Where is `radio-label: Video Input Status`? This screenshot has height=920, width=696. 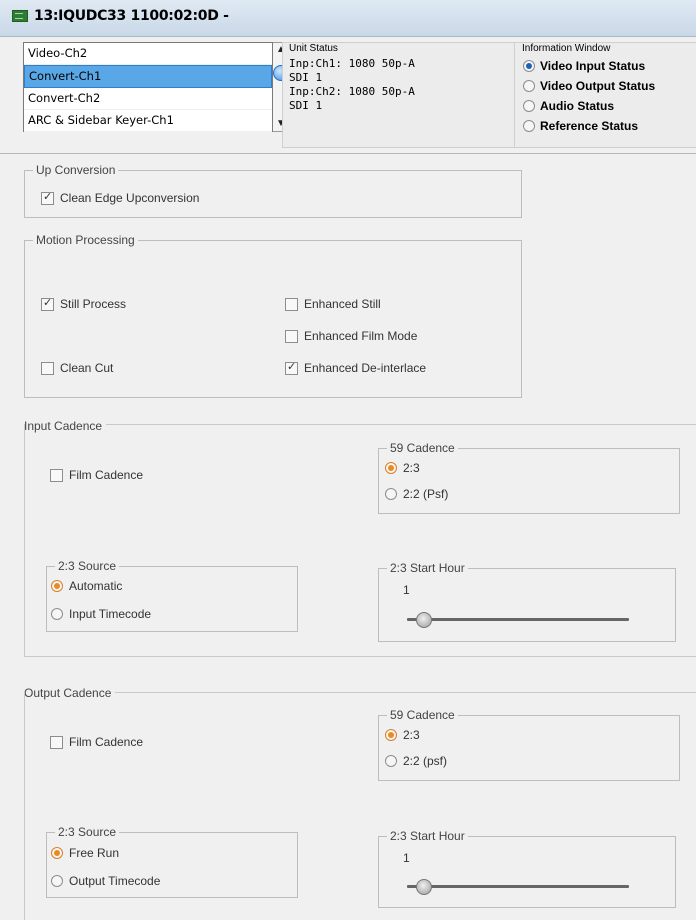 radio-label: Video Input Status is located at coordinates (593, 66).